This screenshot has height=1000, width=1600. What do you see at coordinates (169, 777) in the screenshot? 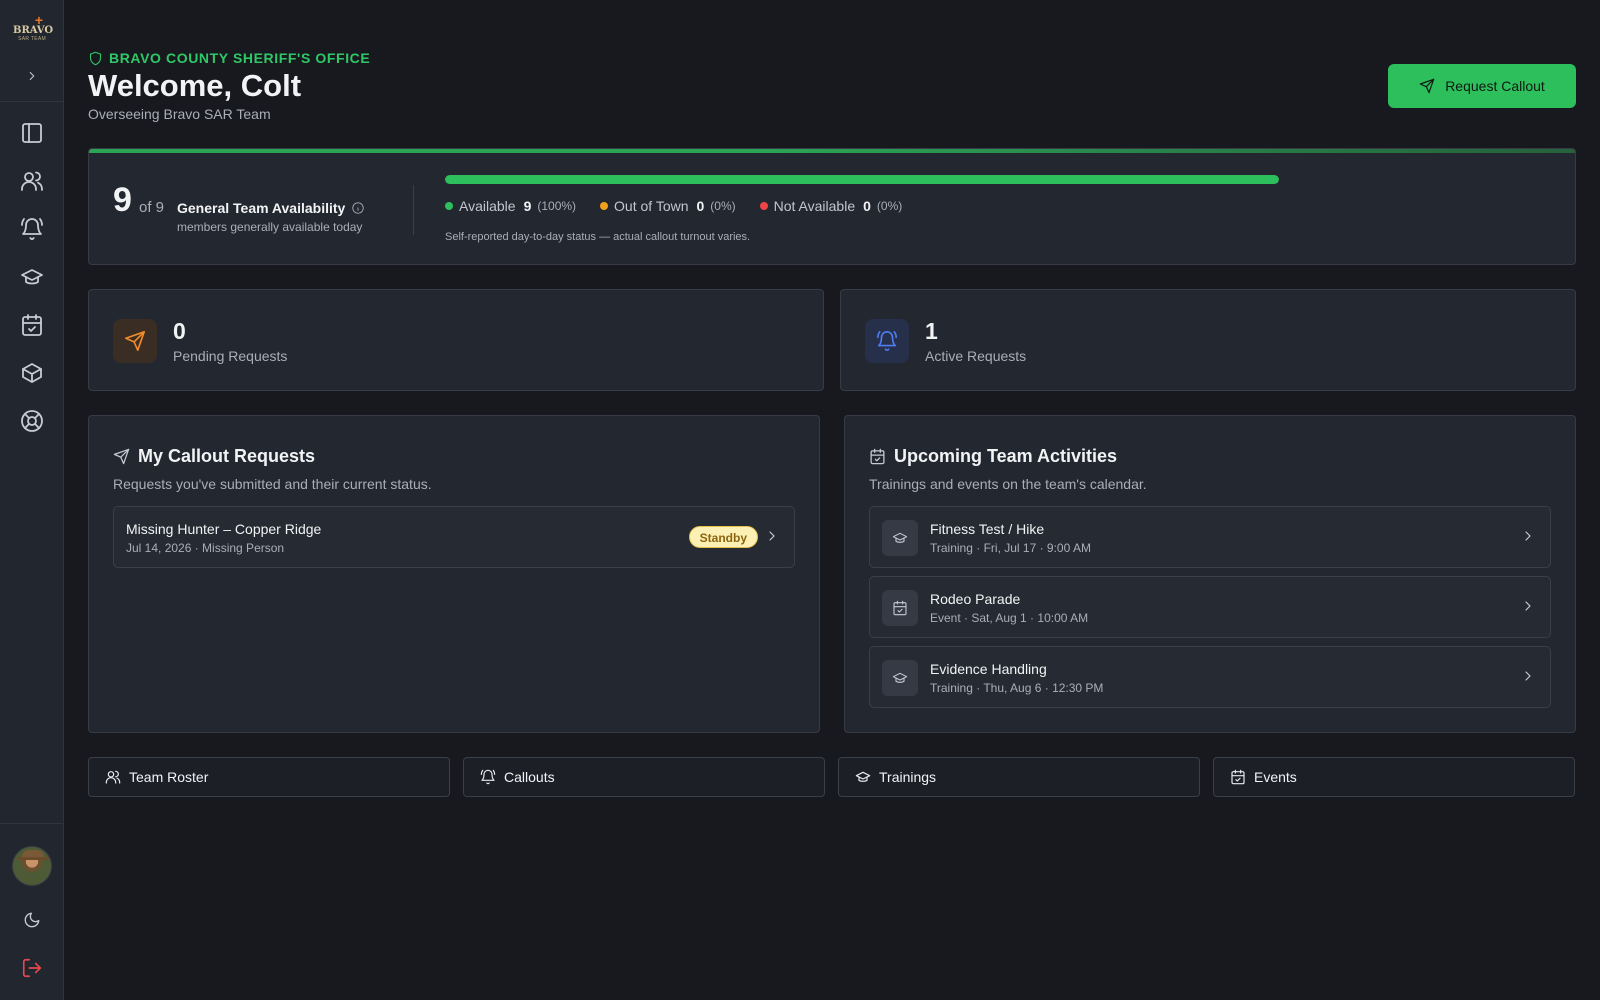
I see `team-roster-label: Team Roster` at bounding box center [169, 777].